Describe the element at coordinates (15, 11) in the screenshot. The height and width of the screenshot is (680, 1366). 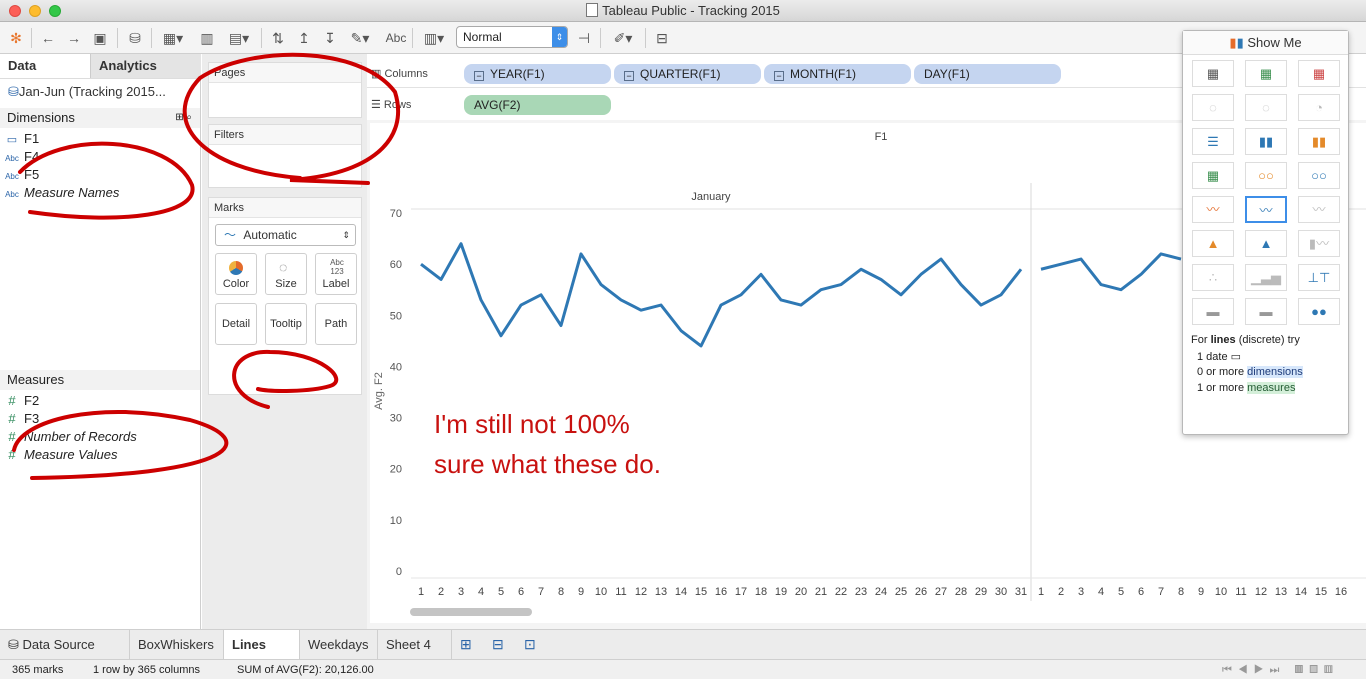
I see `close-window-button` at that location.